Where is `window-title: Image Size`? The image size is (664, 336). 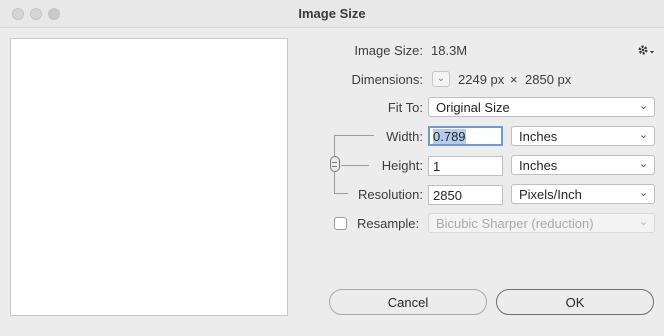
window-title: Image Size is located at coordinates (332, 13).